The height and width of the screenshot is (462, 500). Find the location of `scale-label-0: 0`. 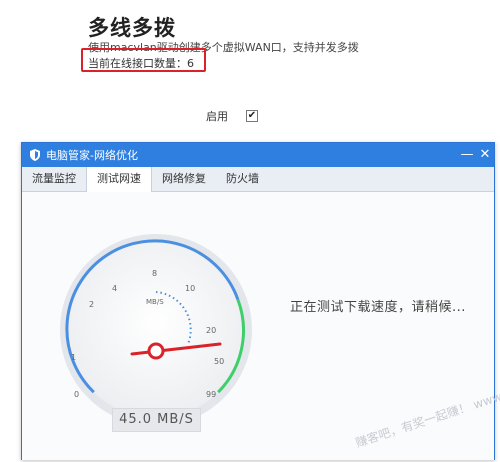

scale-label-0: 0 is located at coordinates (76, 394).